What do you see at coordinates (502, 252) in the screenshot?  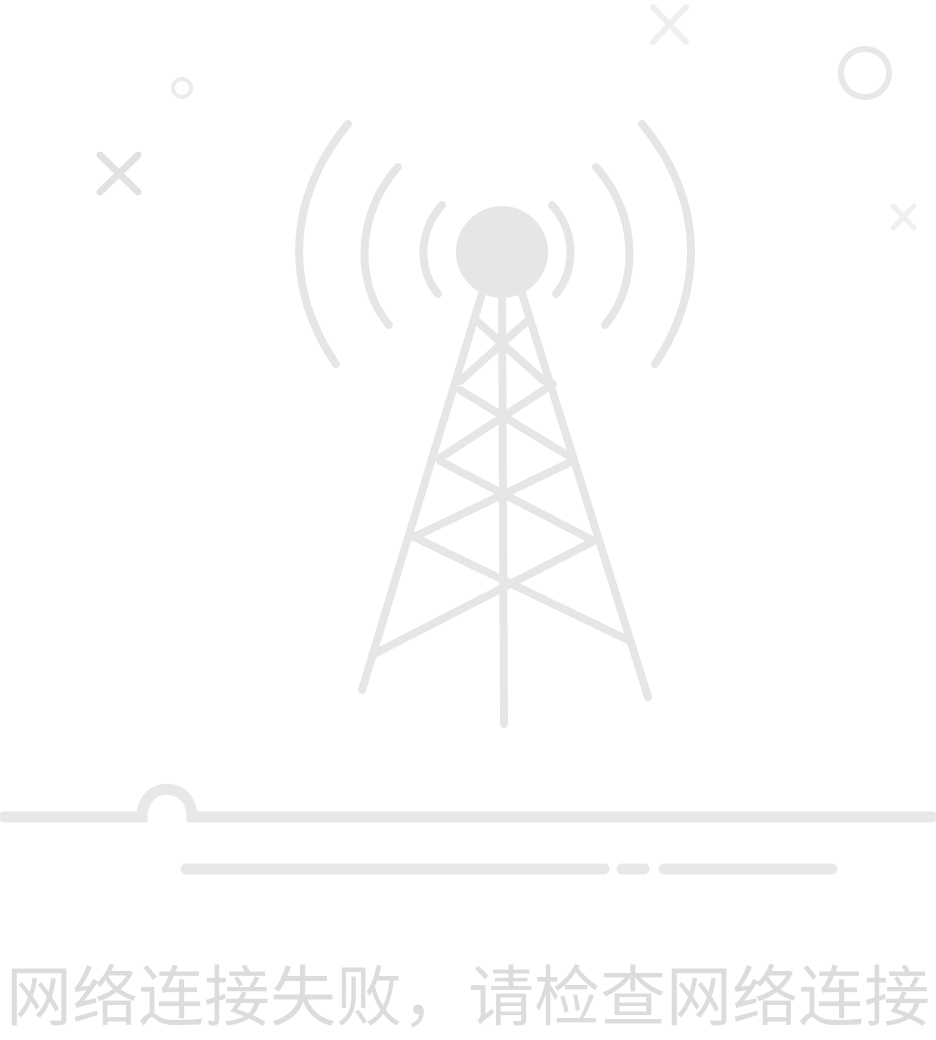 I see `antenna-ball` at bounding box center [502, 252].